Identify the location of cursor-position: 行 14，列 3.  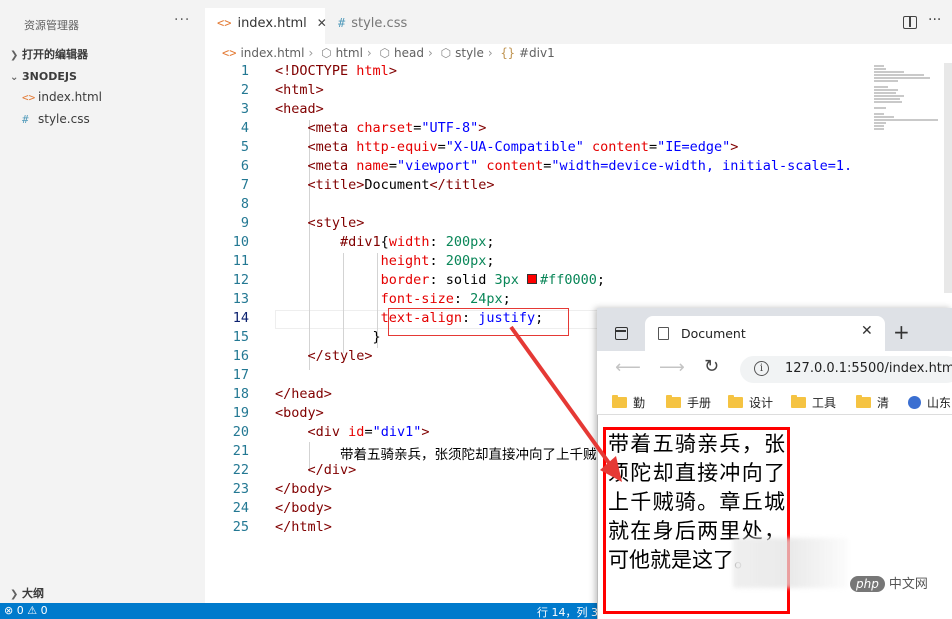
(567, 611).